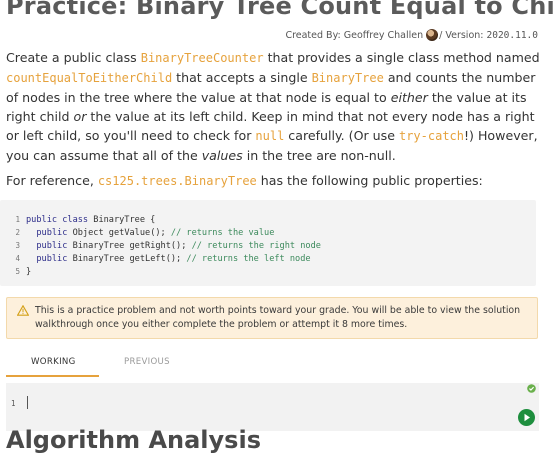 The height and width of the screenshot is (454, 554). What do you see at coordinates (272, 407) in the screenshot?
I see `code-editor: 1` at bounding box center [272, 407].